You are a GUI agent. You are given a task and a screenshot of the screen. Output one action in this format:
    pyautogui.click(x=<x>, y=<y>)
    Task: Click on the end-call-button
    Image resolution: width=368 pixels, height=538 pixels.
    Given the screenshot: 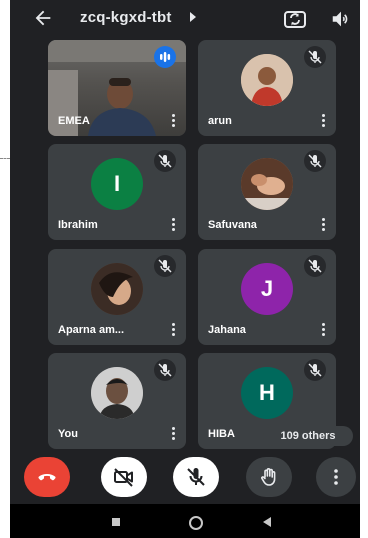 What is the action you would take?
    pyautogui.click(x=47, y=477)
    